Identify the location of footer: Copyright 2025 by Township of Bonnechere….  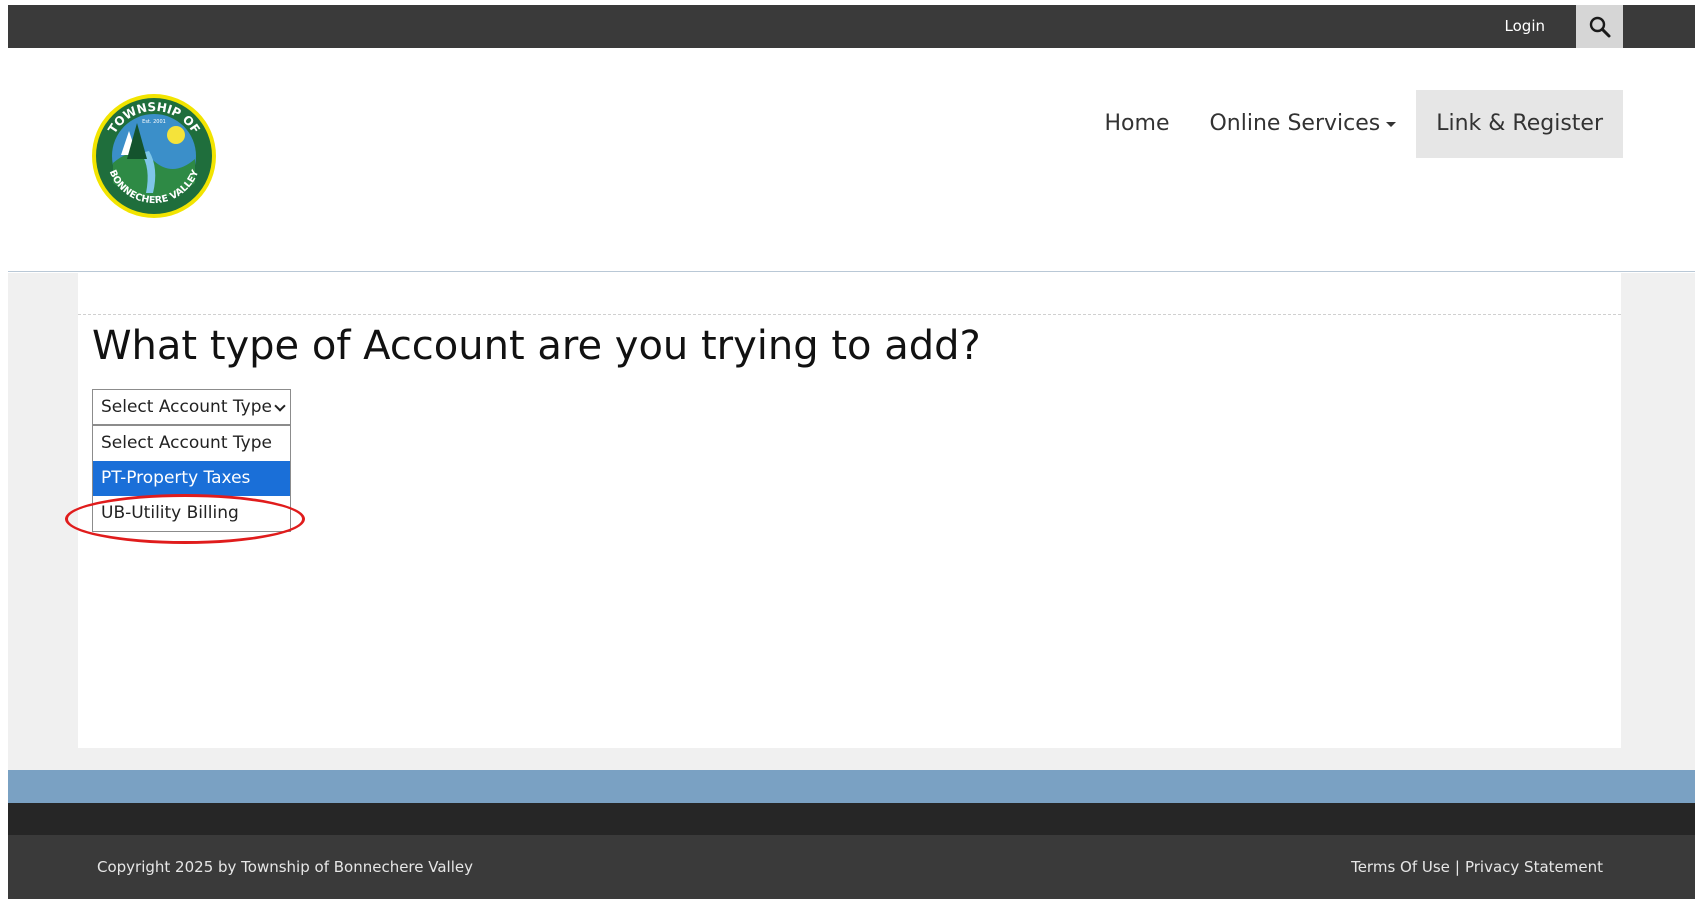
(851, 867).